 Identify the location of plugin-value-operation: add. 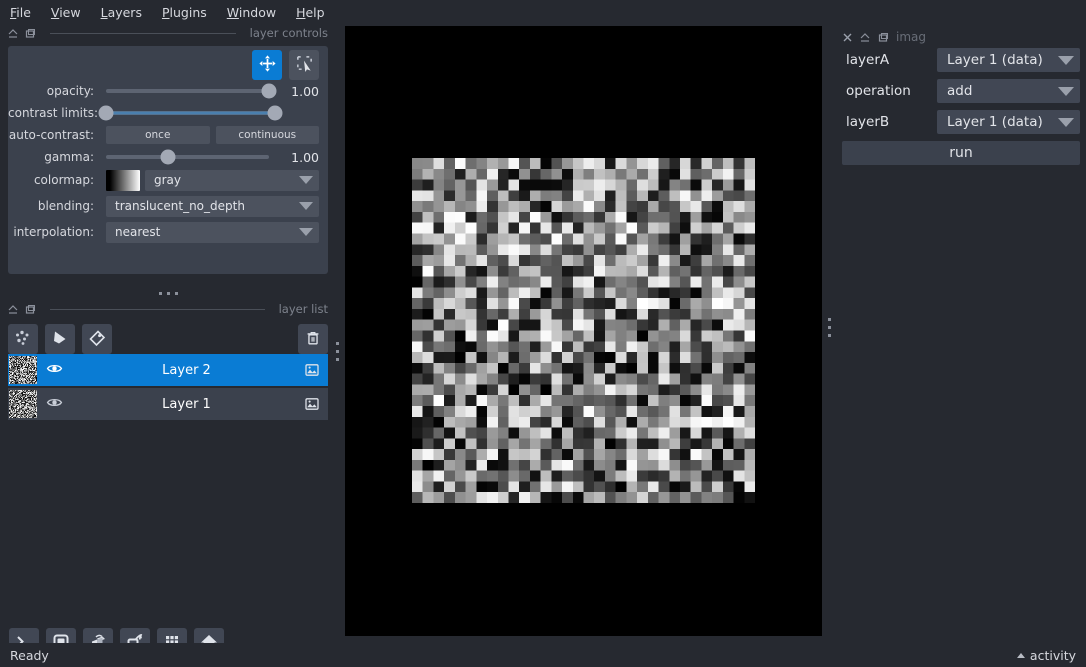
(960, 91).